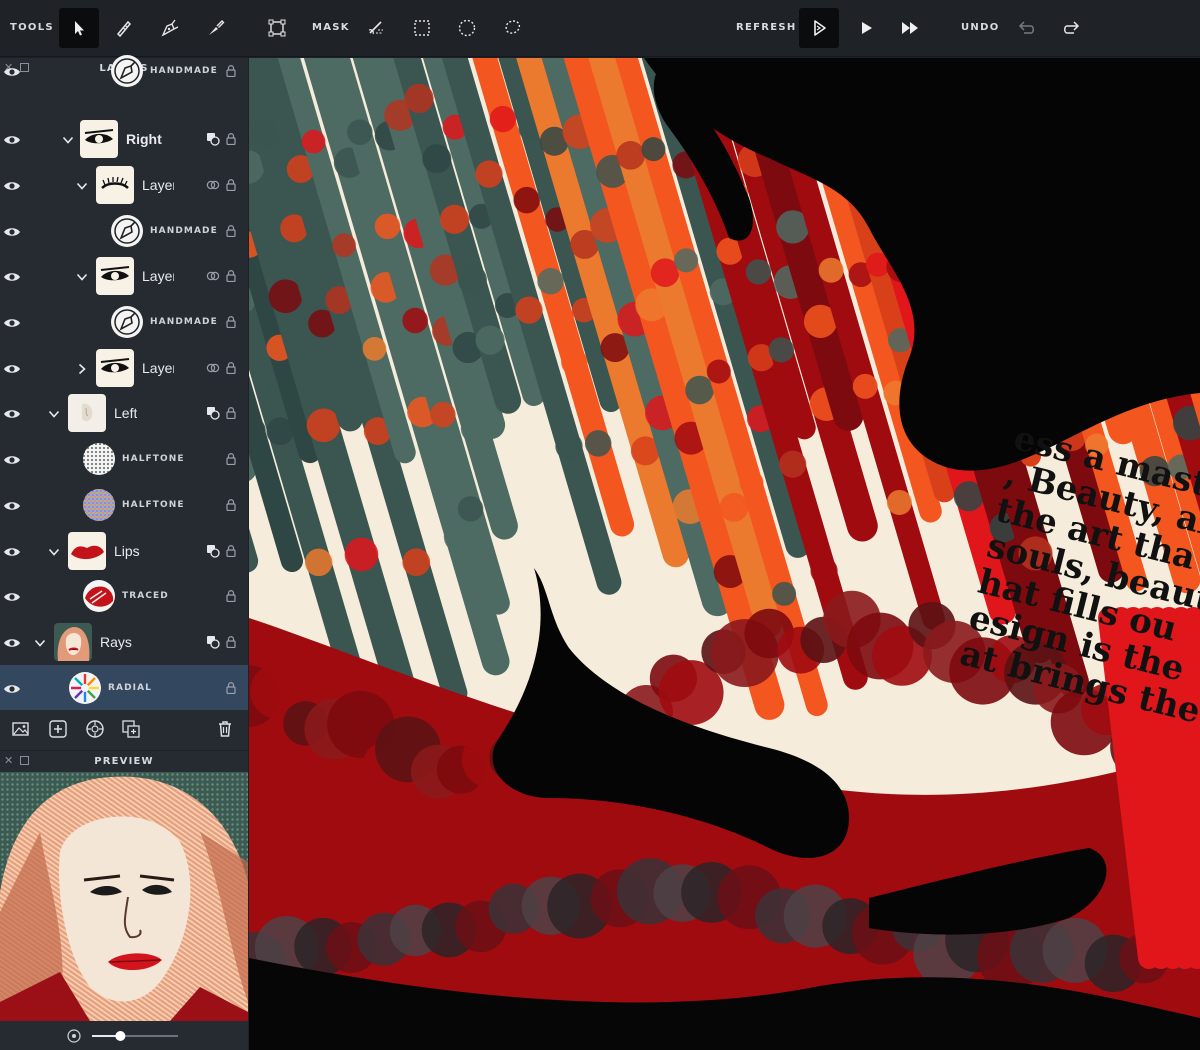 The image size is (1200, 1050). Describe the element at coordinates (819, 28) in the screenshot. I see `refresh-button` at that location.